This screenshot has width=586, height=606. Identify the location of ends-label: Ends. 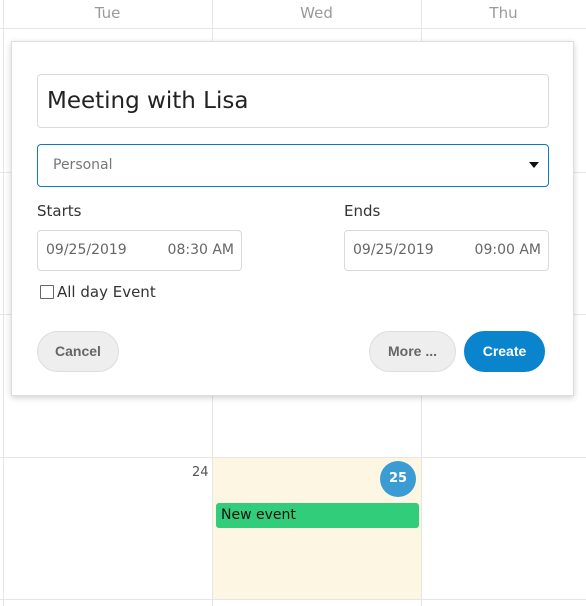
(362, 211).